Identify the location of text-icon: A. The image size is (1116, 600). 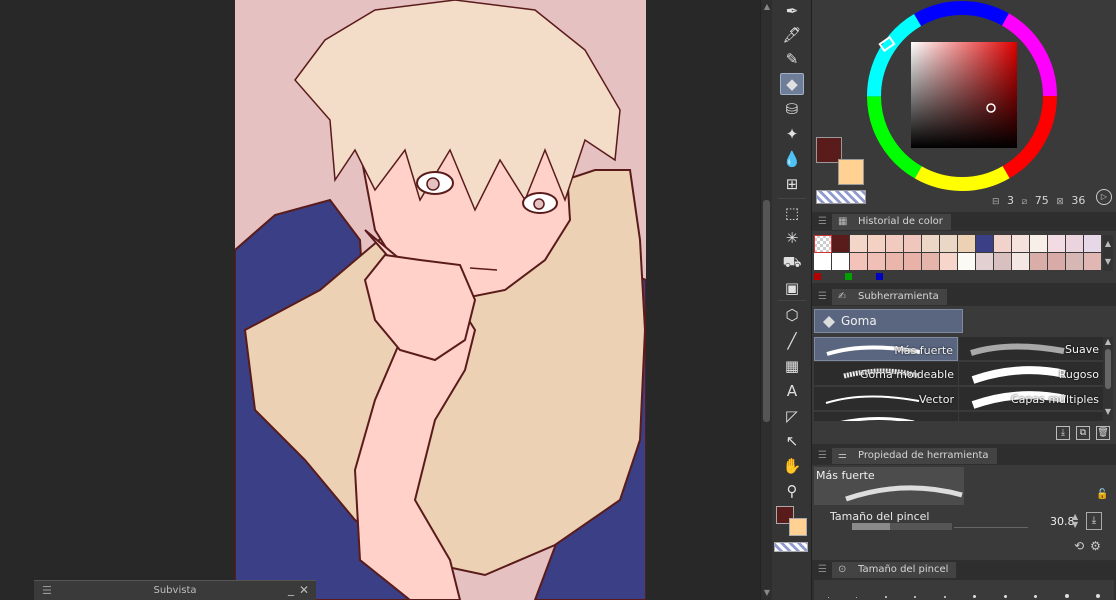
(792, 391).